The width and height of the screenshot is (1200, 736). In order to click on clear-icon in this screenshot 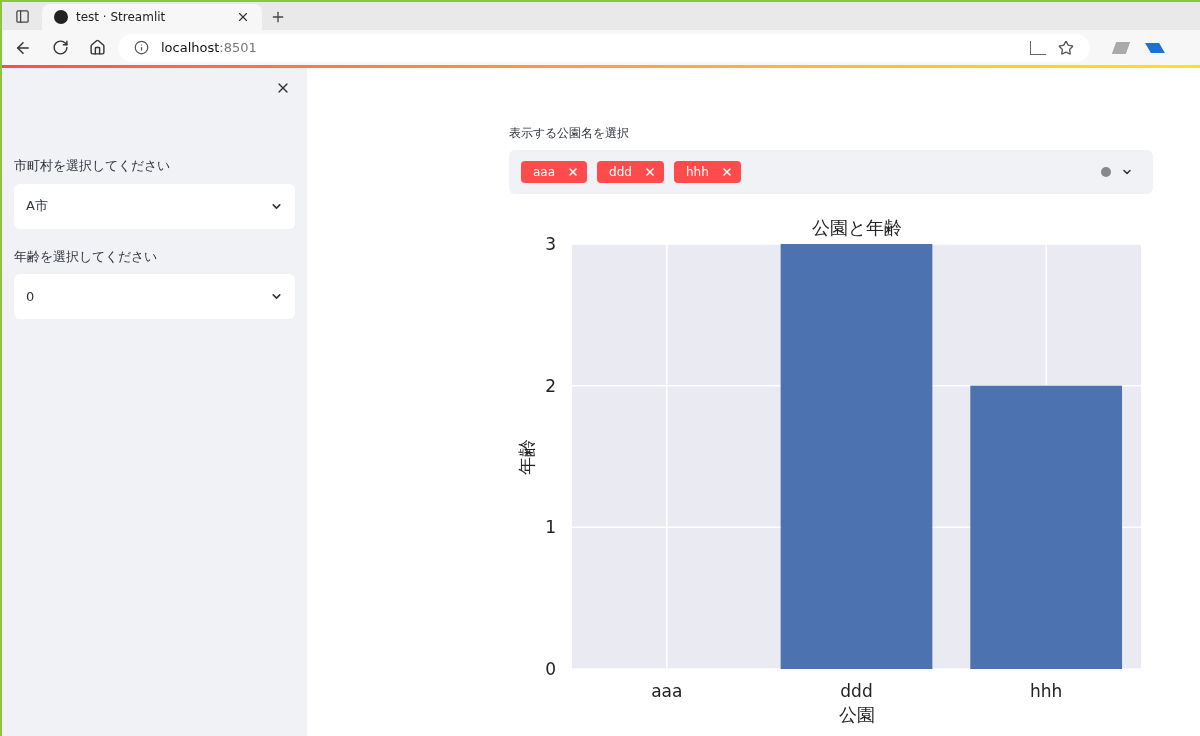, I will do `click(1106, 172)`.